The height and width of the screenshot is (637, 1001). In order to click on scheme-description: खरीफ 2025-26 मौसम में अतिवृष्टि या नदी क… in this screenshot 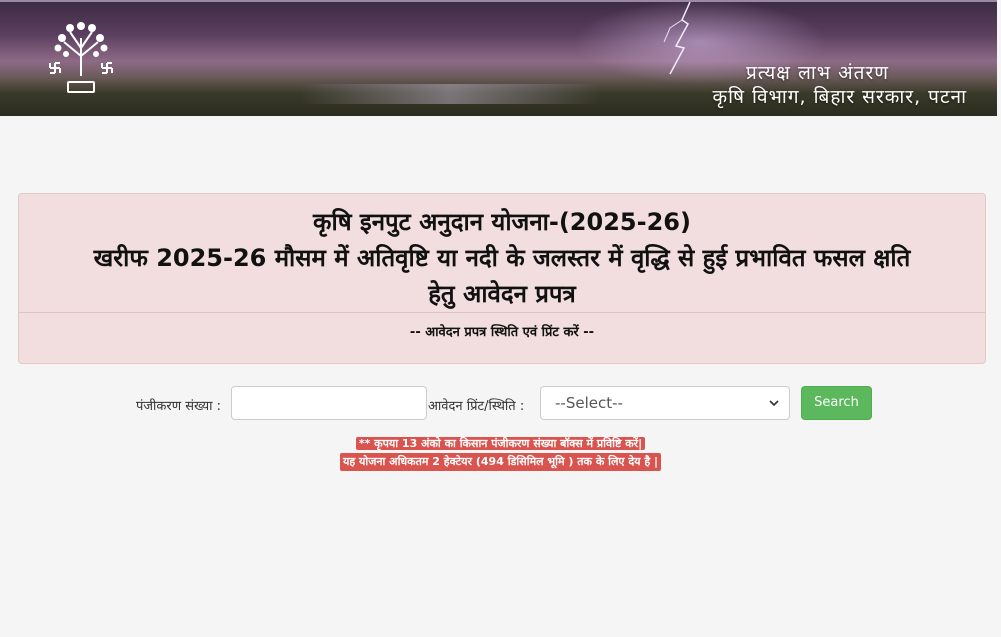, I will do `click(502, 258)`.